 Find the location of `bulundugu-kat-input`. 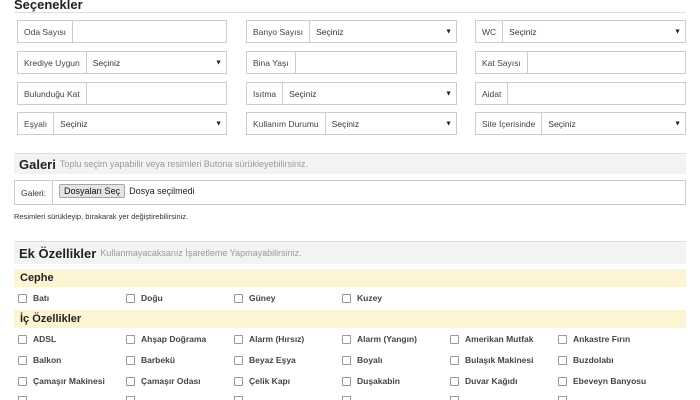

bulundugu-kat-input is located at coordinates (156, 93).